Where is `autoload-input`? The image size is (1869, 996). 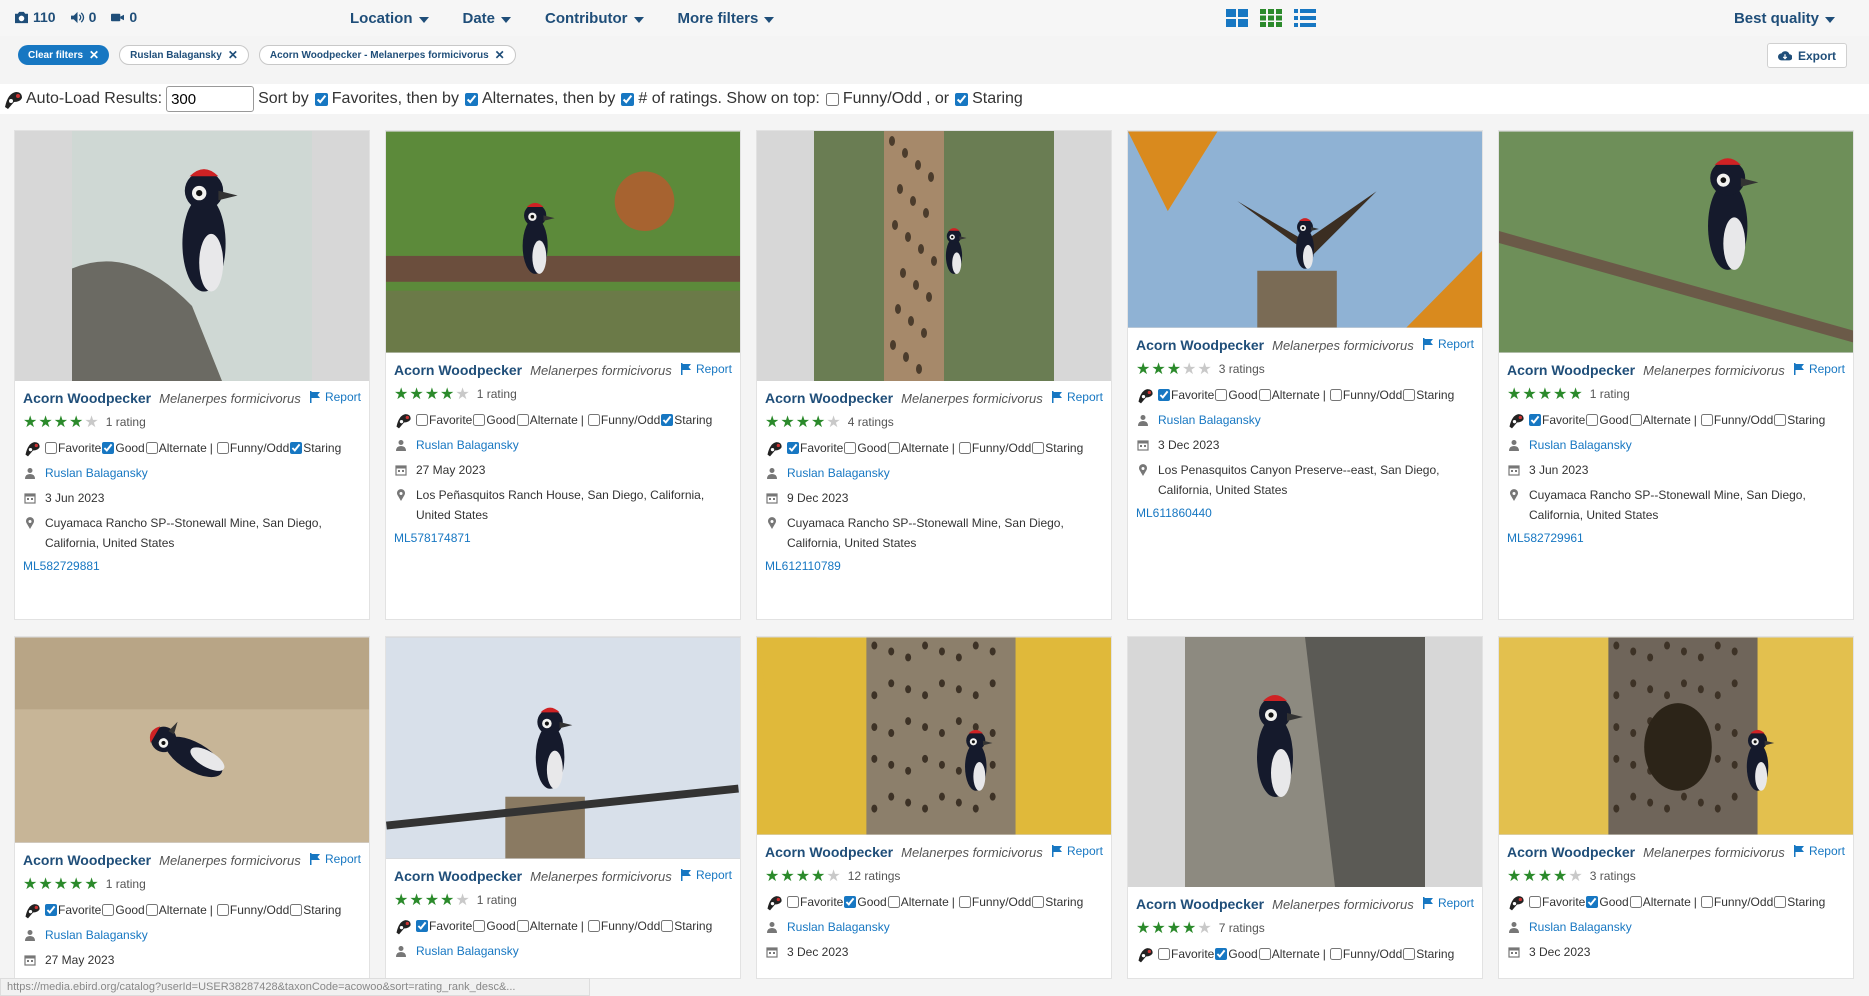
autoload-input is located at coordinates (210, 99).